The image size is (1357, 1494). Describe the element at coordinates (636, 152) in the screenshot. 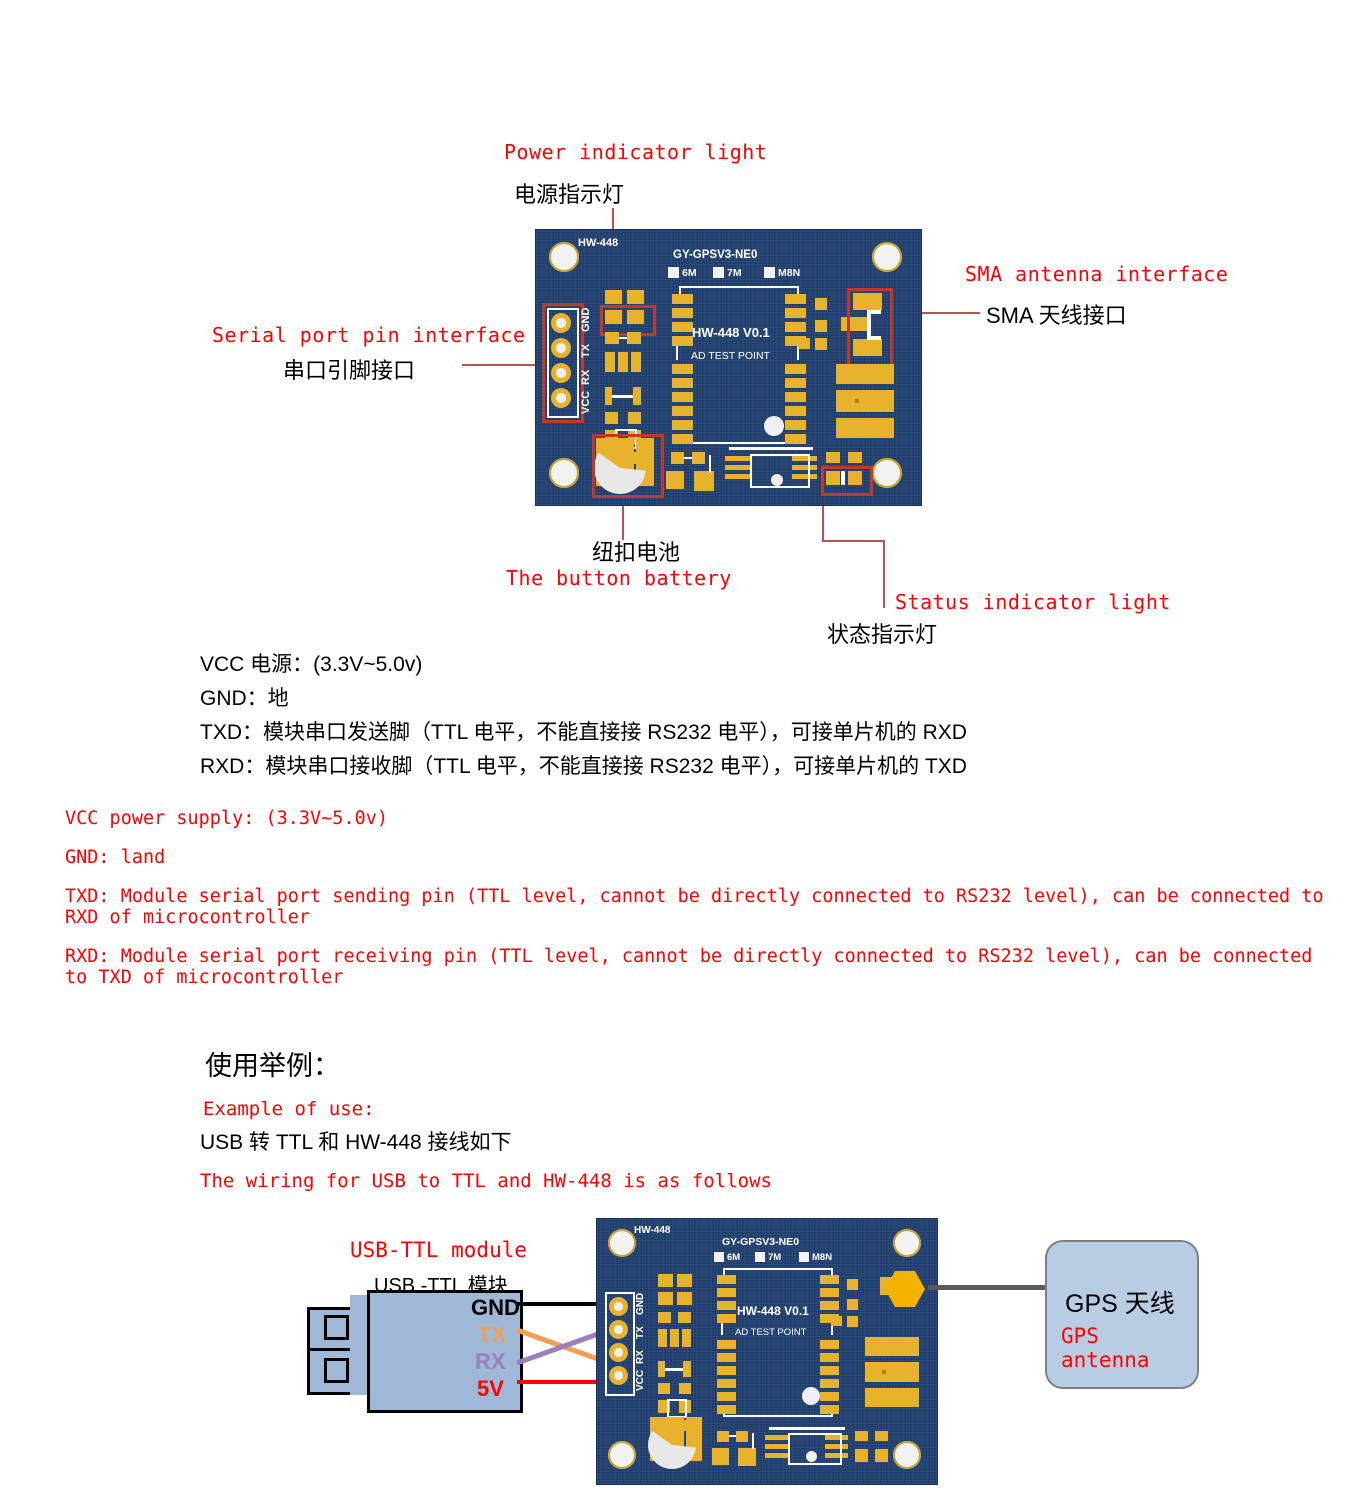

I see `callout-power-indicator-en: Power indicator light` at that location.